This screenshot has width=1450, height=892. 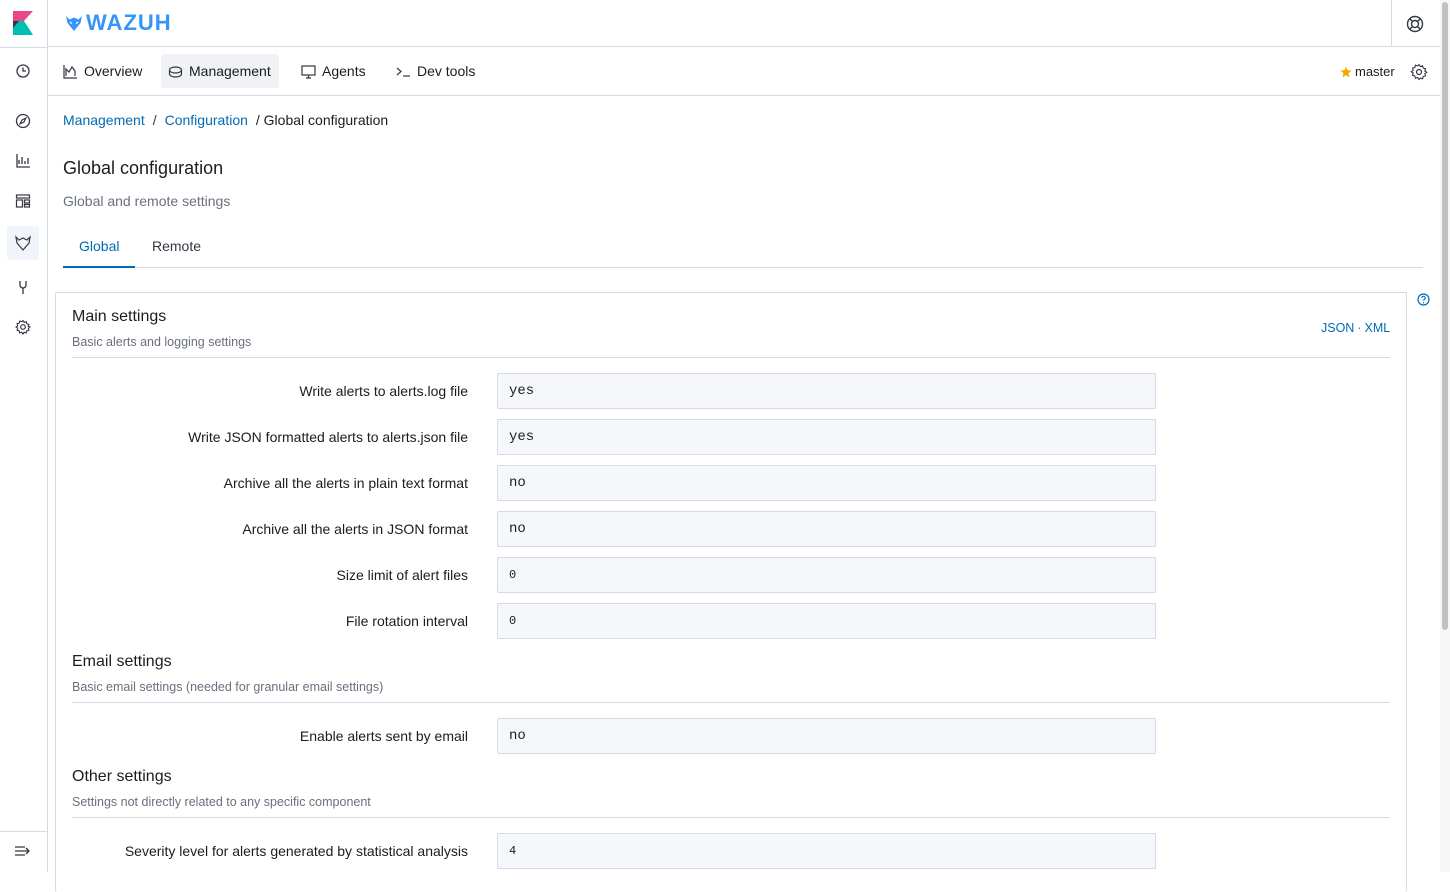 I want to click on star-icon, so click(x=1346, y=71).